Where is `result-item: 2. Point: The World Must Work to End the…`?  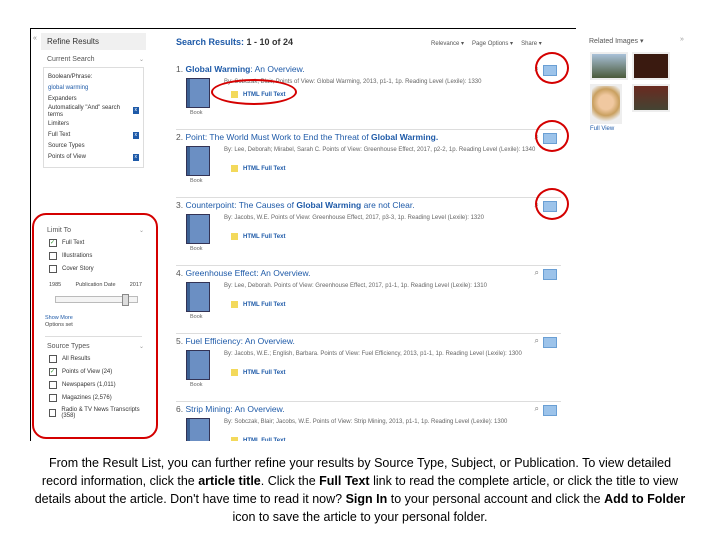 result-item: 2. Point: The World Must Work to End the… is located at coordinates (368, 163).